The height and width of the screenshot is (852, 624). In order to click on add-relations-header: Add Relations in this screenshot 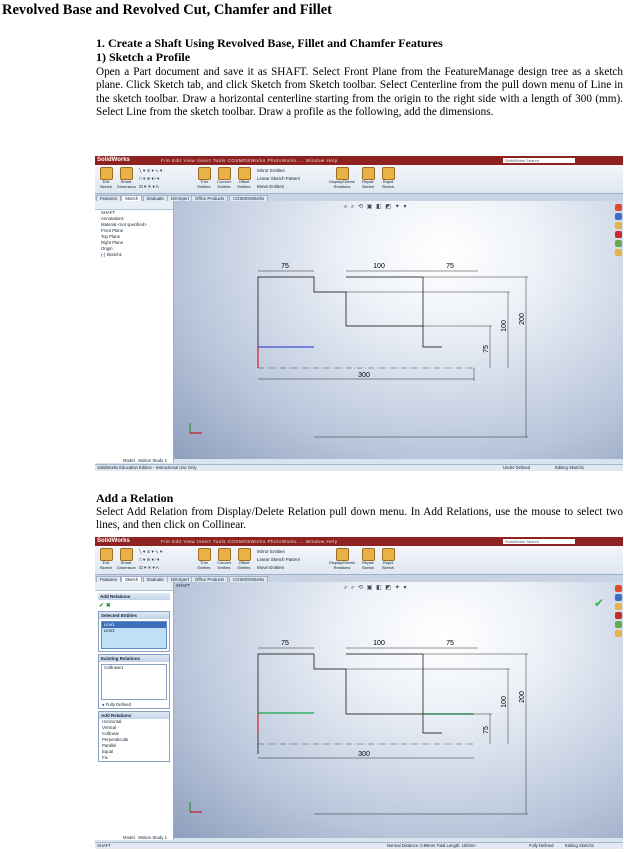, I will do `click(134, 715)`.